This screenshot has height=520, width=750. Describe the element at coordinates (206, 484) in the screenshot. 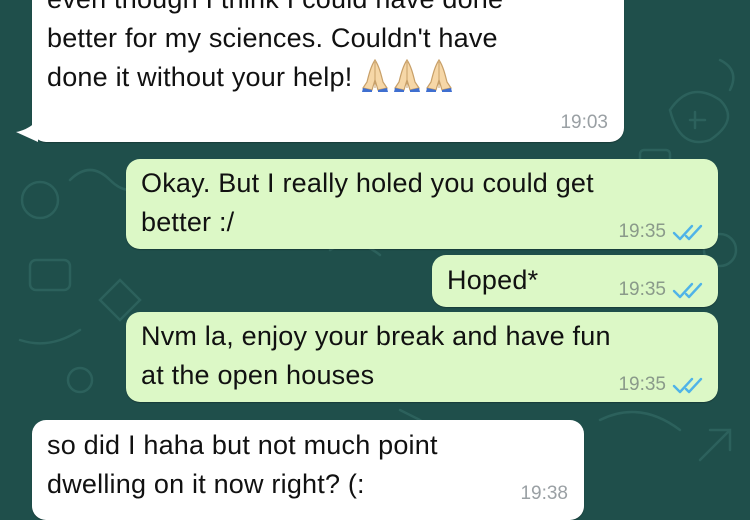

I see `message-text: dwelling on it now right? (:` at that location.